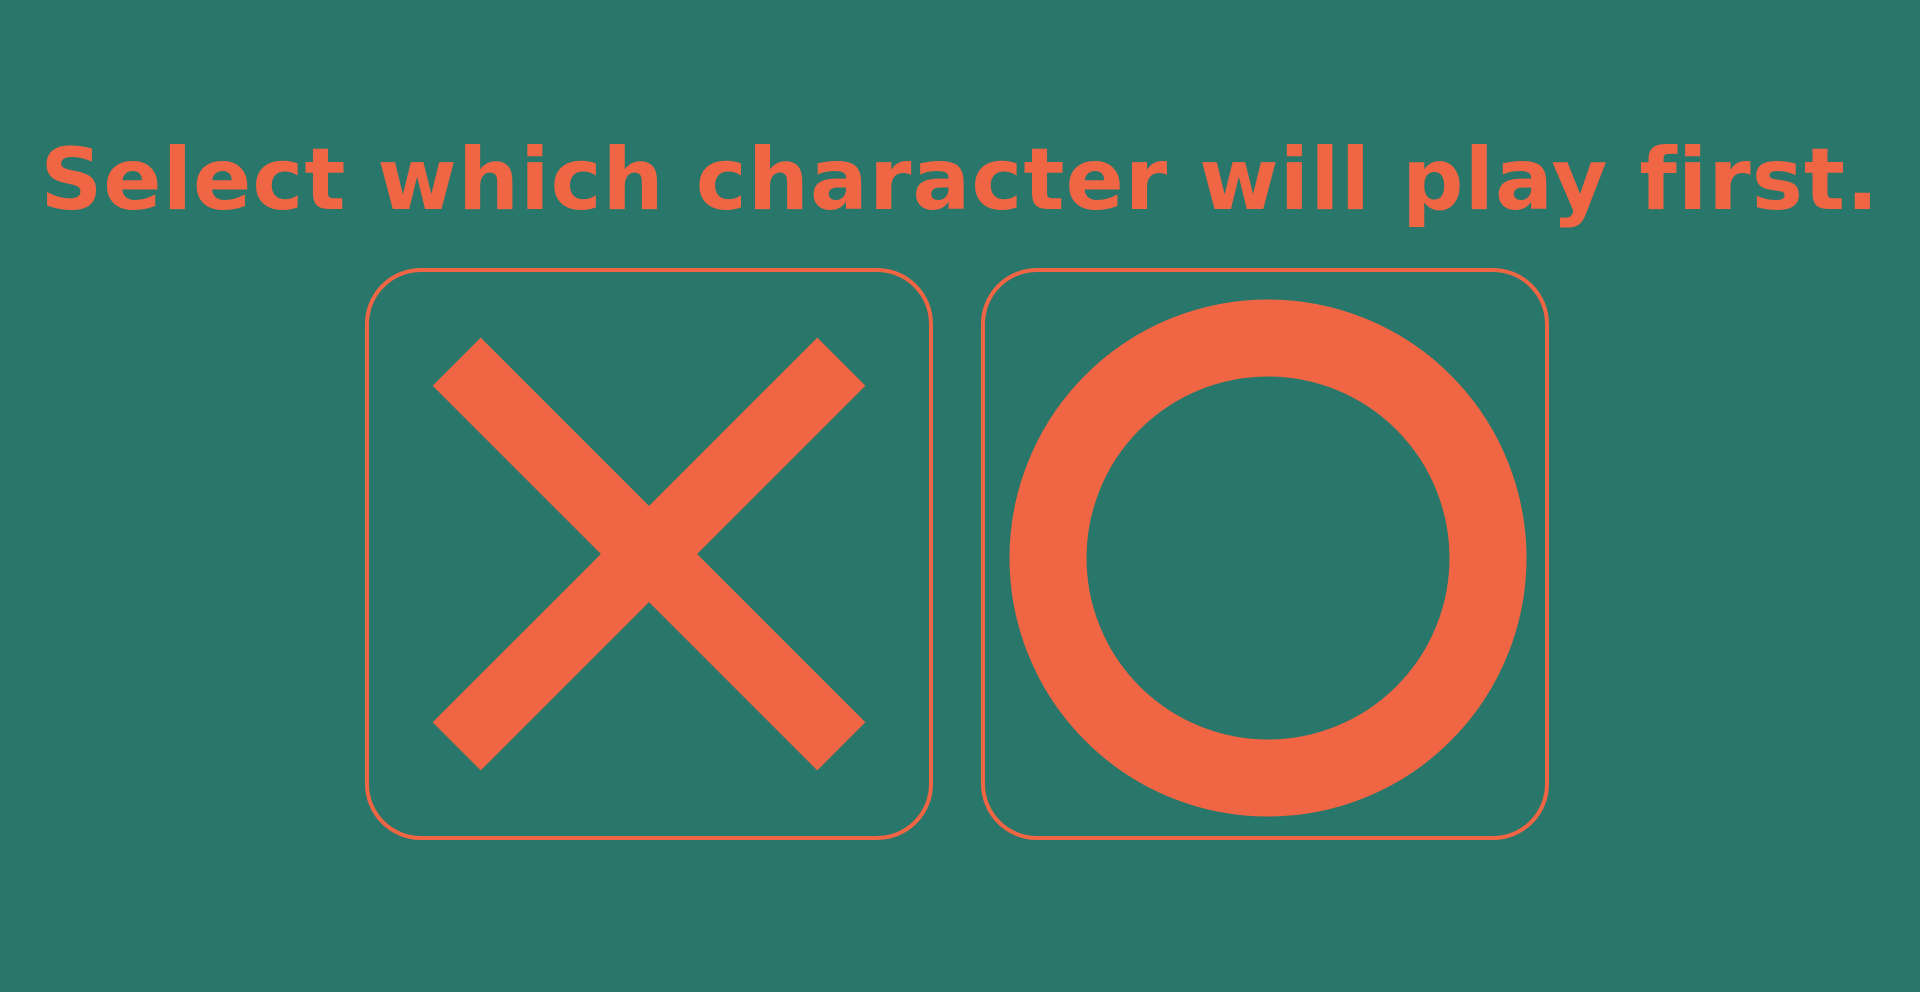  I want to click on x-mark-icon, so click(649, 554).